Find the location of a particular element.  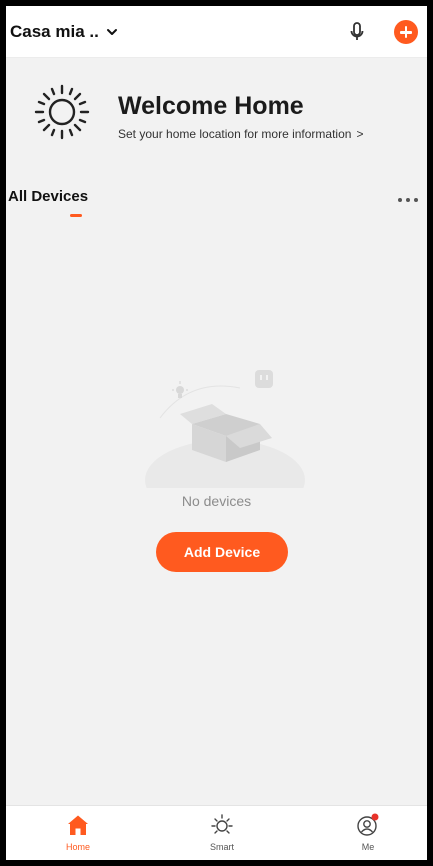

nav-label-me: Me is located at coordinates (368, 847).